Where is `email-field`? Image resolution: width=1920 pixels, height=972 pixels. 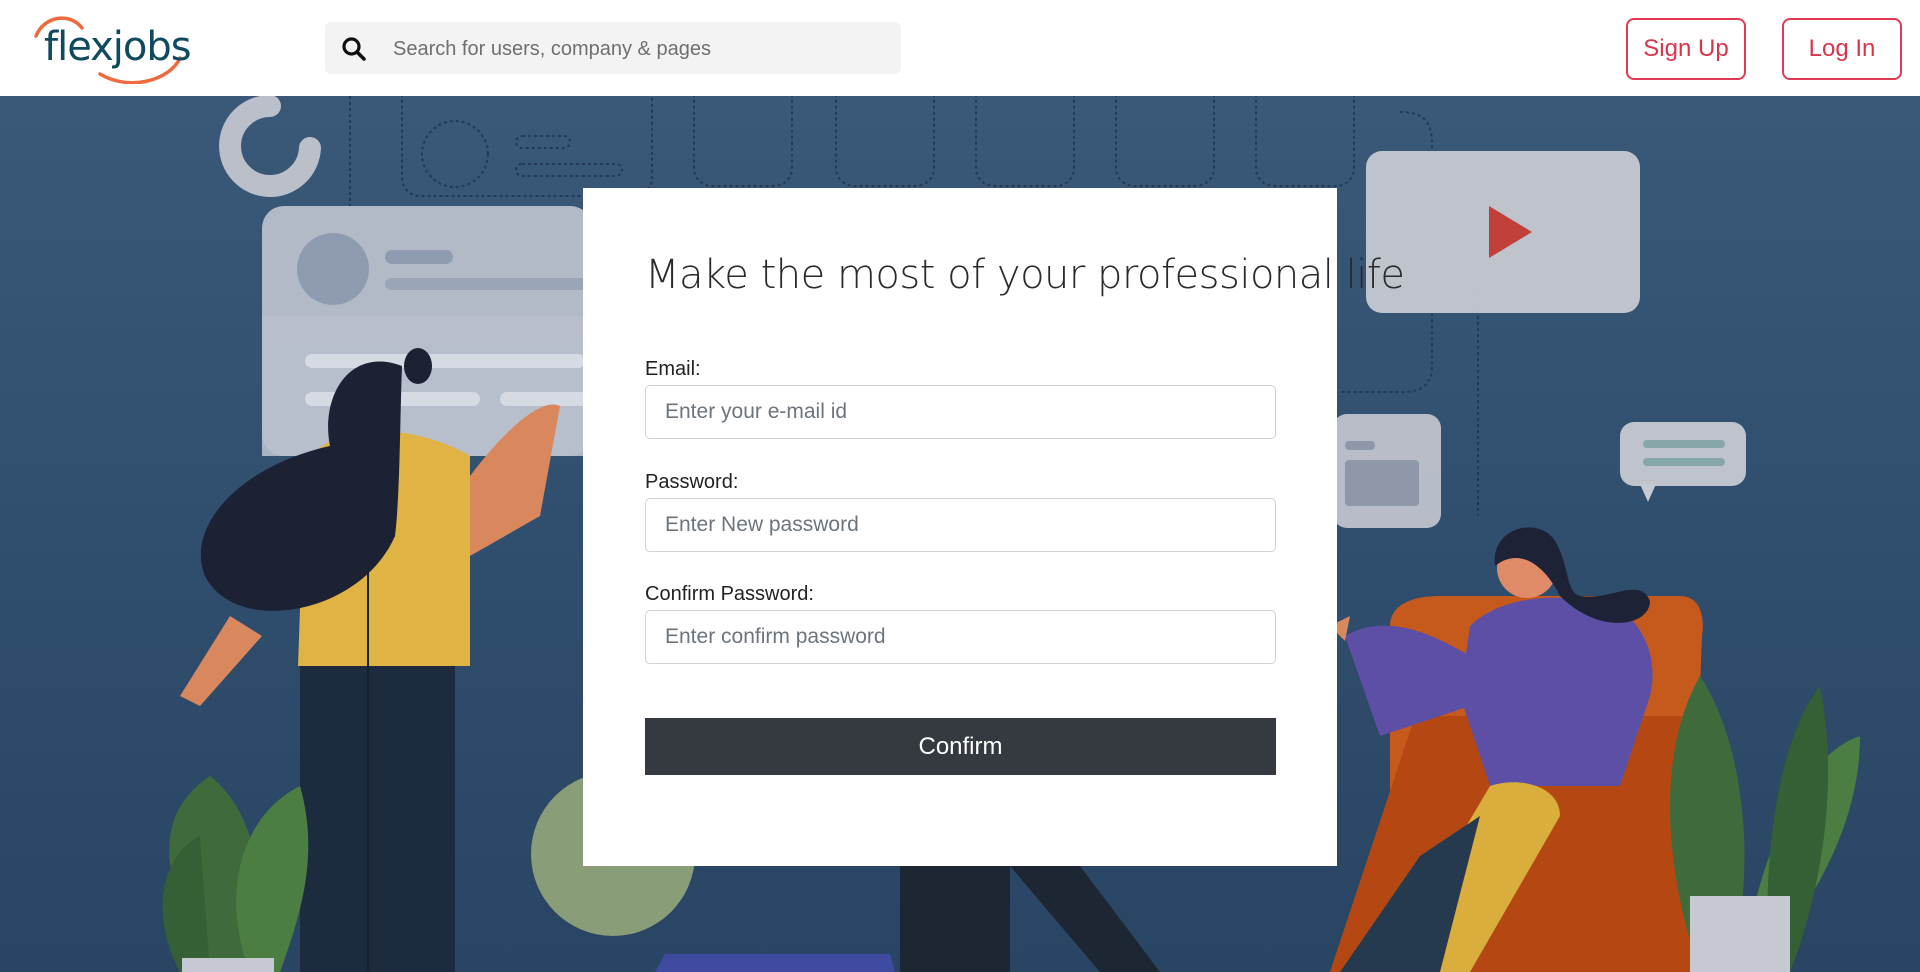 email-field is located at coordinates (960, 412).